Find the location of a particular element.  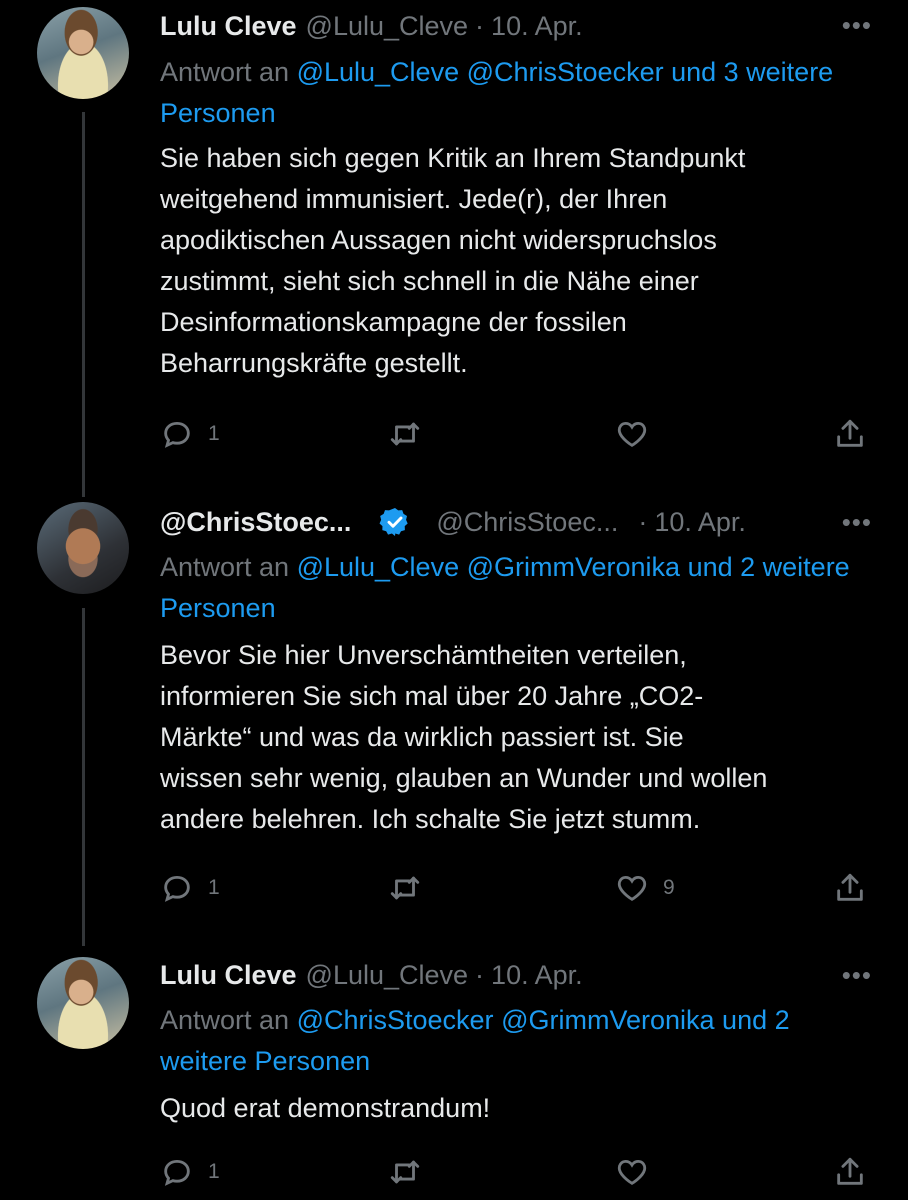

text-line: Beharrungskräfte gestellt. is located at coordinates (314, 363).